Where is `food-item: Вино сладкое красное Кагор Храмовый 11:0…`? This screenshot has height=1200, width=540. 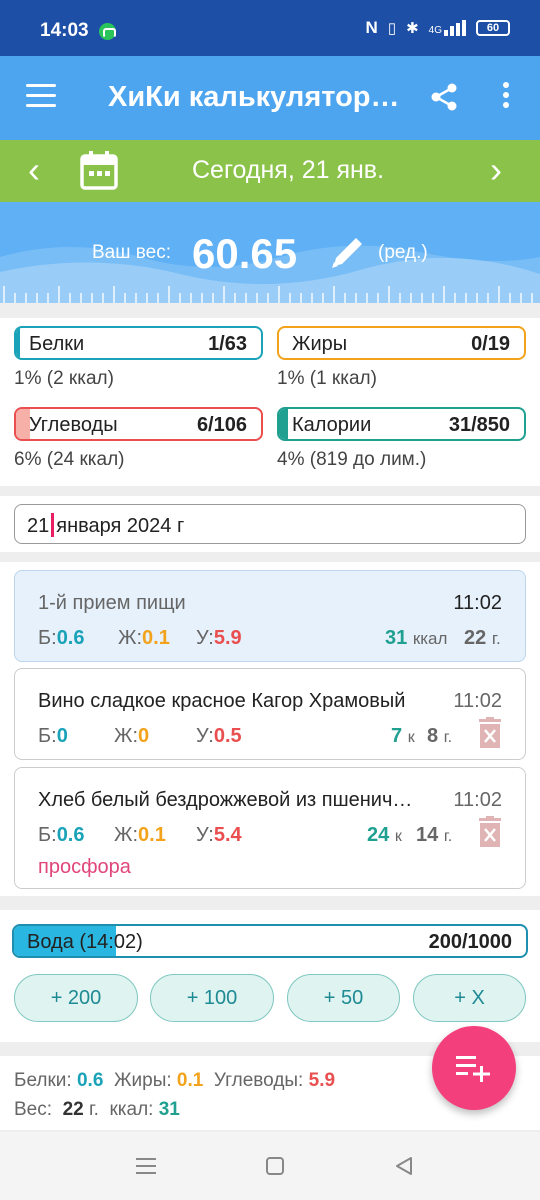
food-item: Вино сладкое красное Кагор Храмовый 11:0… is located at coordinates (270, 714).